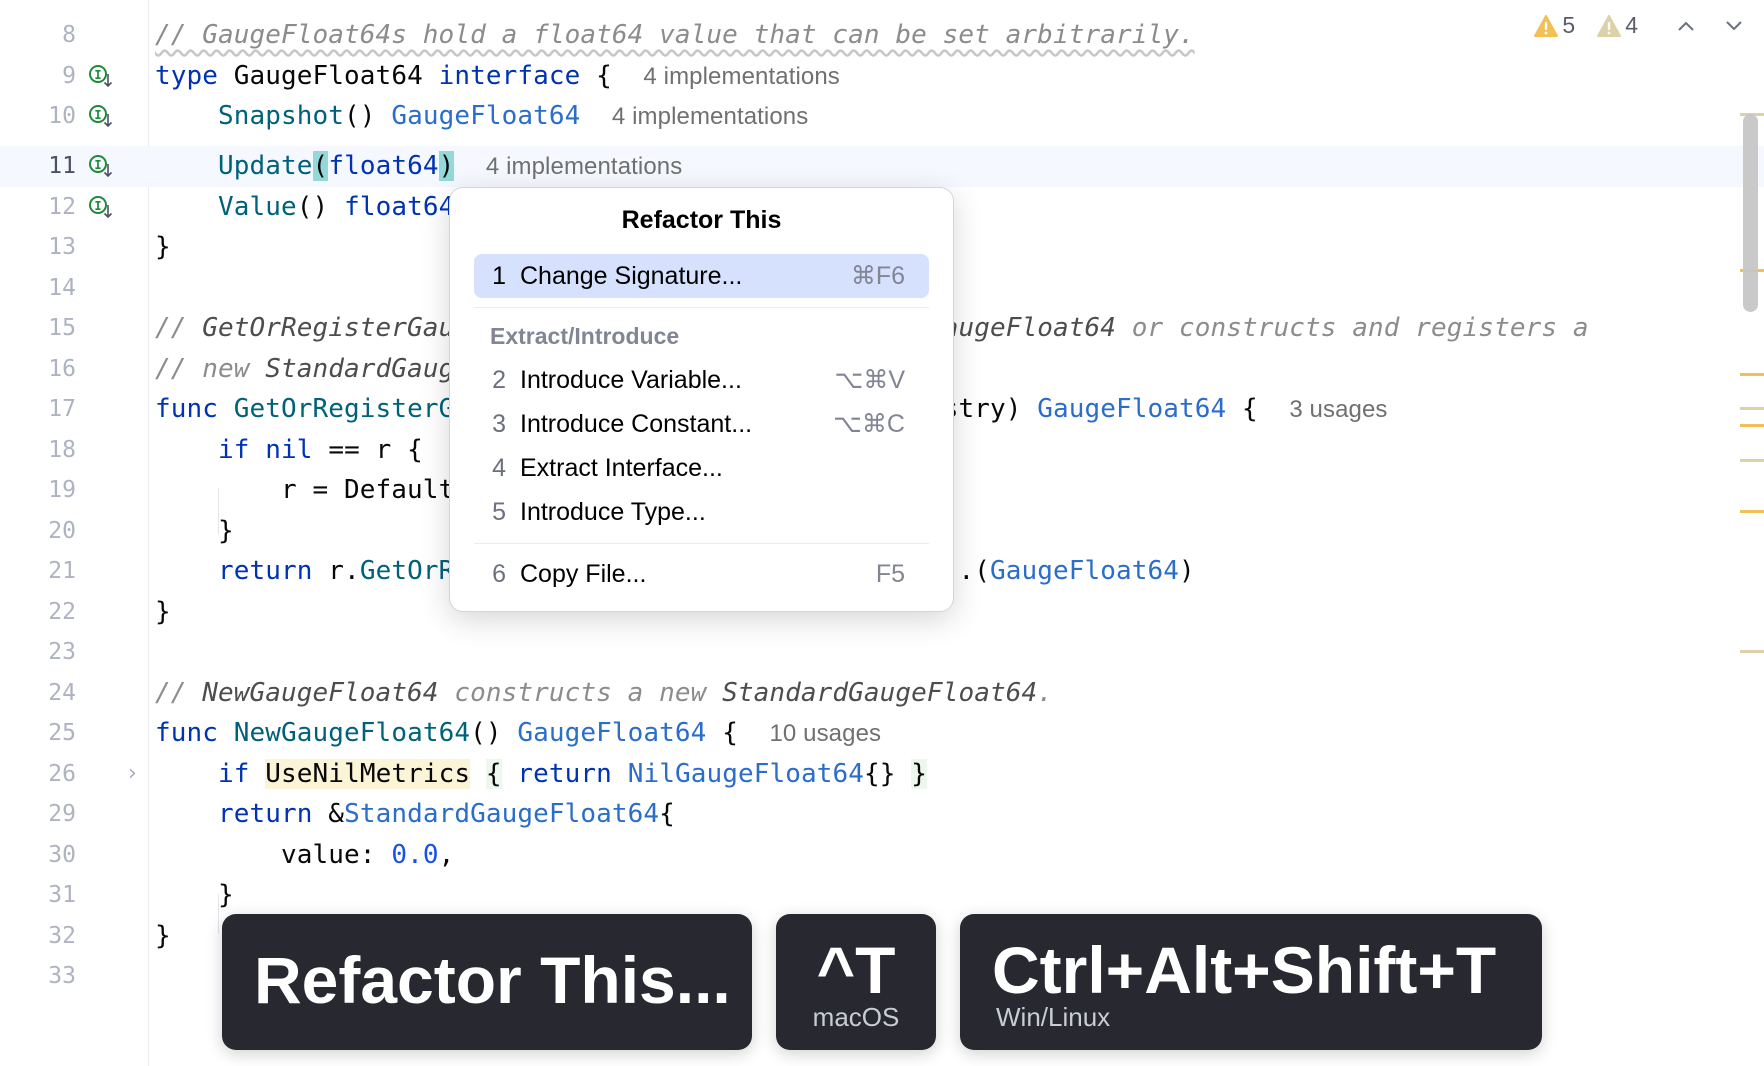 The width and height of the screenshot is (1764, 1066). I want to click on line-number: 18, so click(62, 449).